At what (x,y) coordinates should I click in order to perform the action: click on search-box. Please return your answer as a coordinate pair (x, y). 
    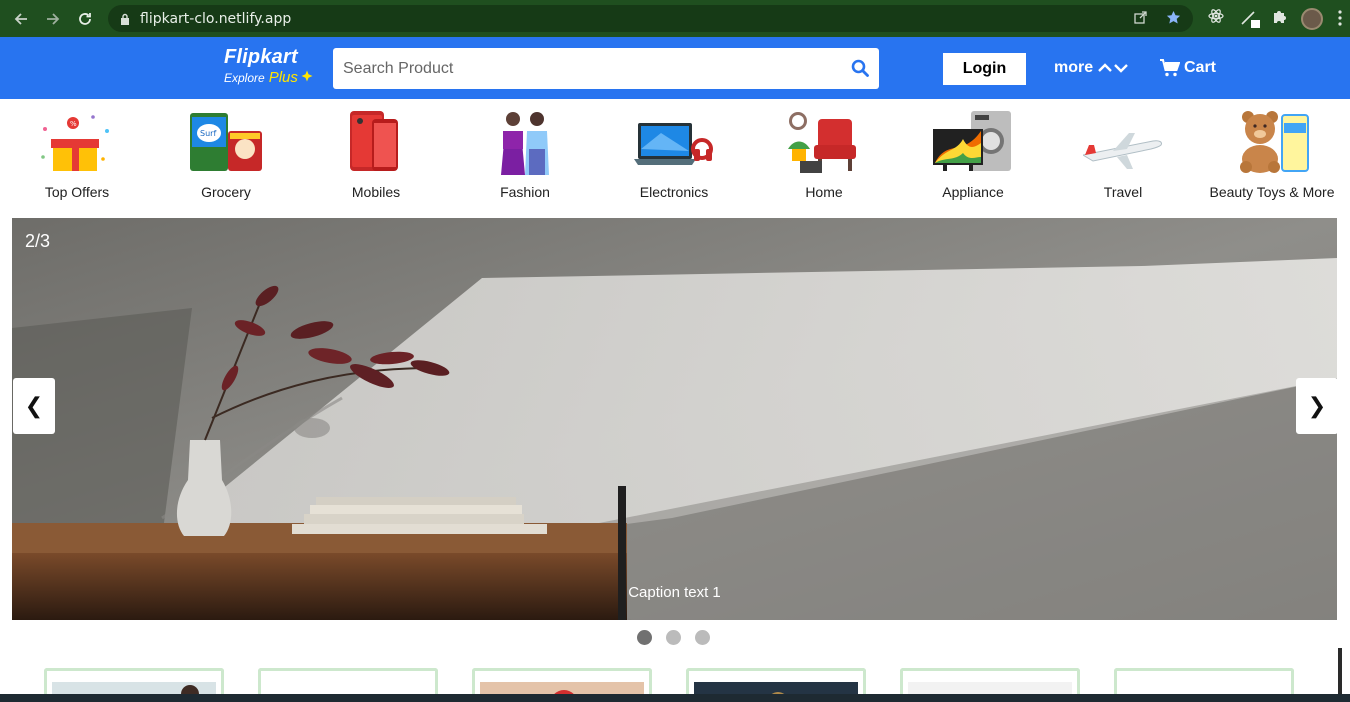
    Looking at the image, I should click on (606, 68).